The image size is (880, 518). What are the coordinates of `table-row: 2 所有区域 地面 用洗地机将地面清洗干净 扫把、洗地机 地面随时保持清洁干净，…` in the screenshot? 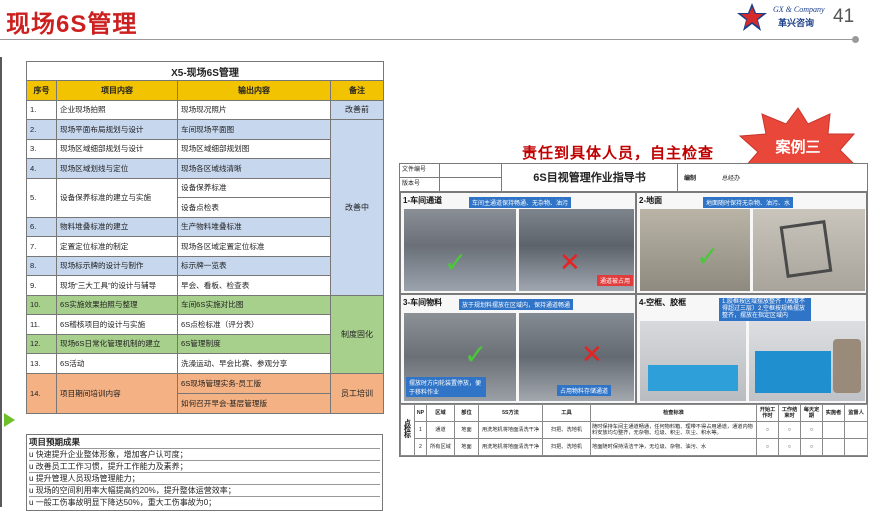 It's located at (634, 447).